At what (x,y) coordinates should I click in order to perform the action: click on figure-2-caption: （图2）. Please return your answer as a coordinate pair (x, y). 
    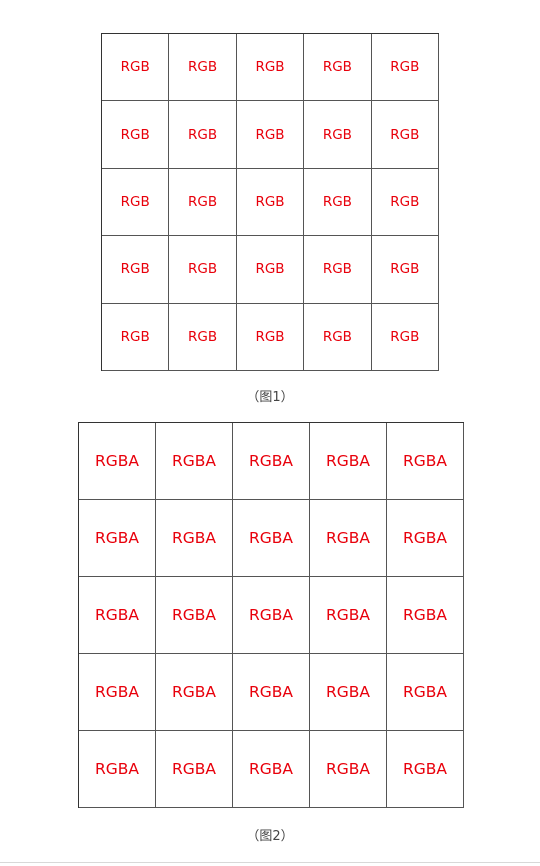
    Looking at the image, I should click on (270, 836).